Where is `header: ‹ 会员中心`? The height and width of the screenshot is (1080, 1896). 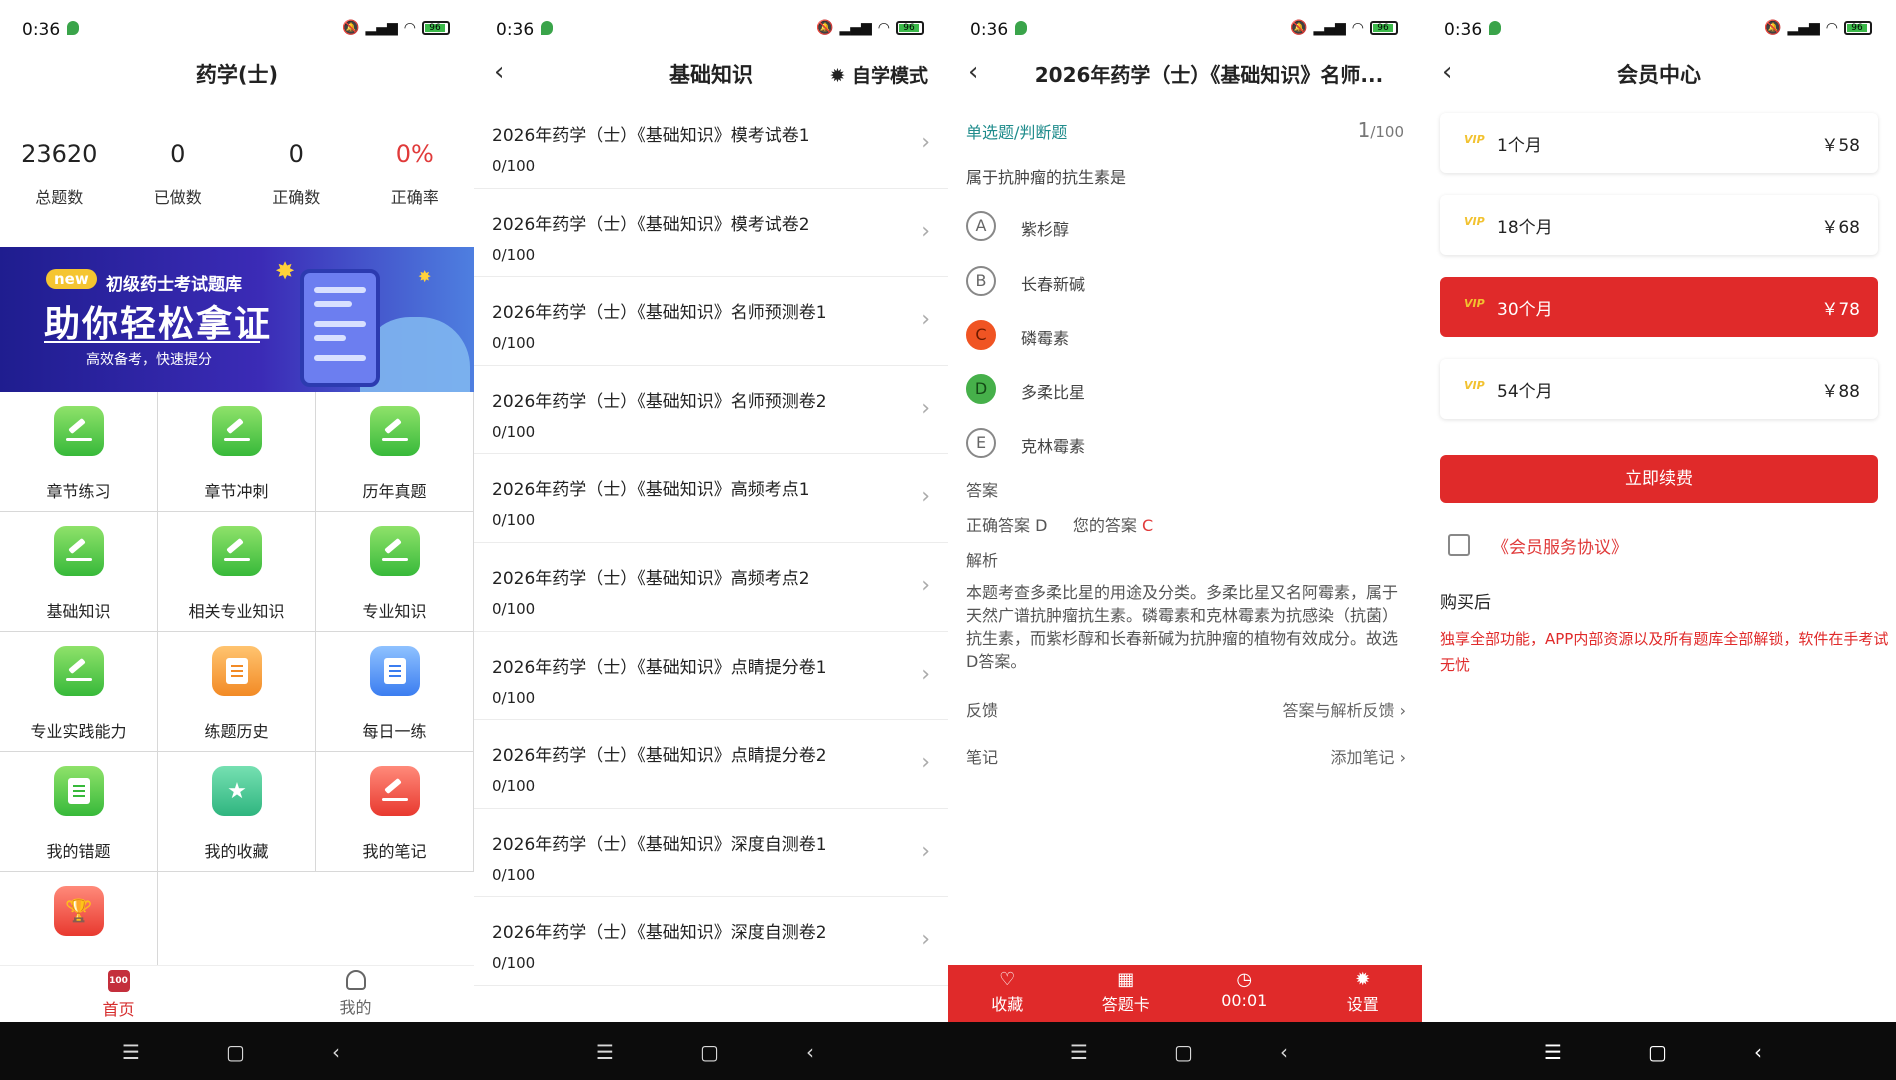 header: ‹ 会员中心 is located at coordinates (1659, 73).